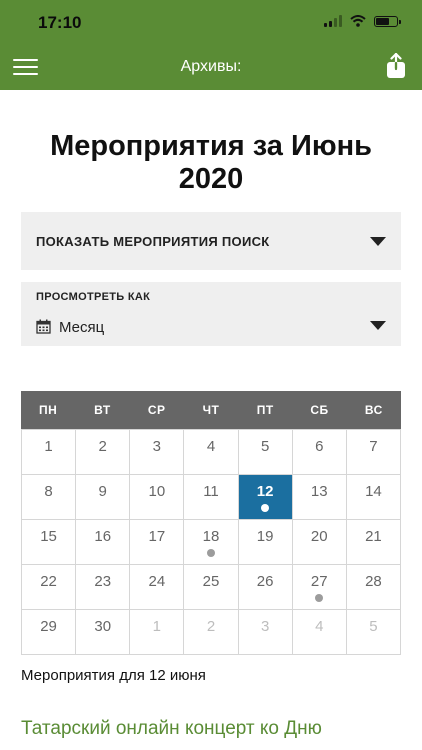 The width and height of the screenshot is (422, 750). I want to click on status-icons, so click(362, 21).